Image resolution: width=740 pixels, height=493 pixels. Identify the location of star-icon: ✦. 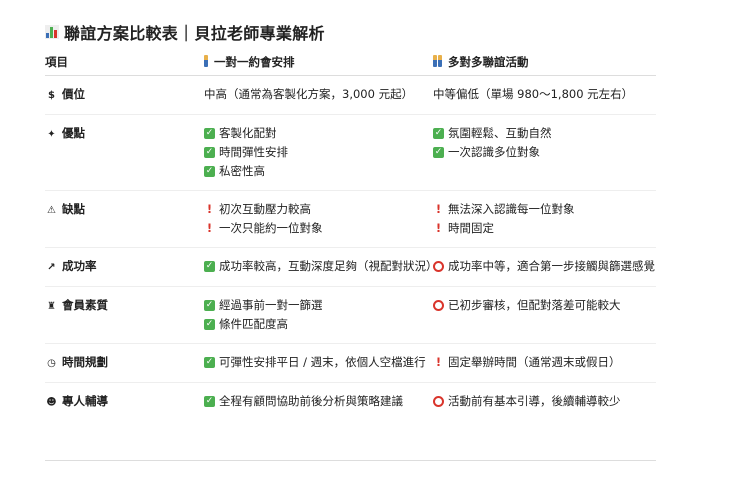
(51, 134).